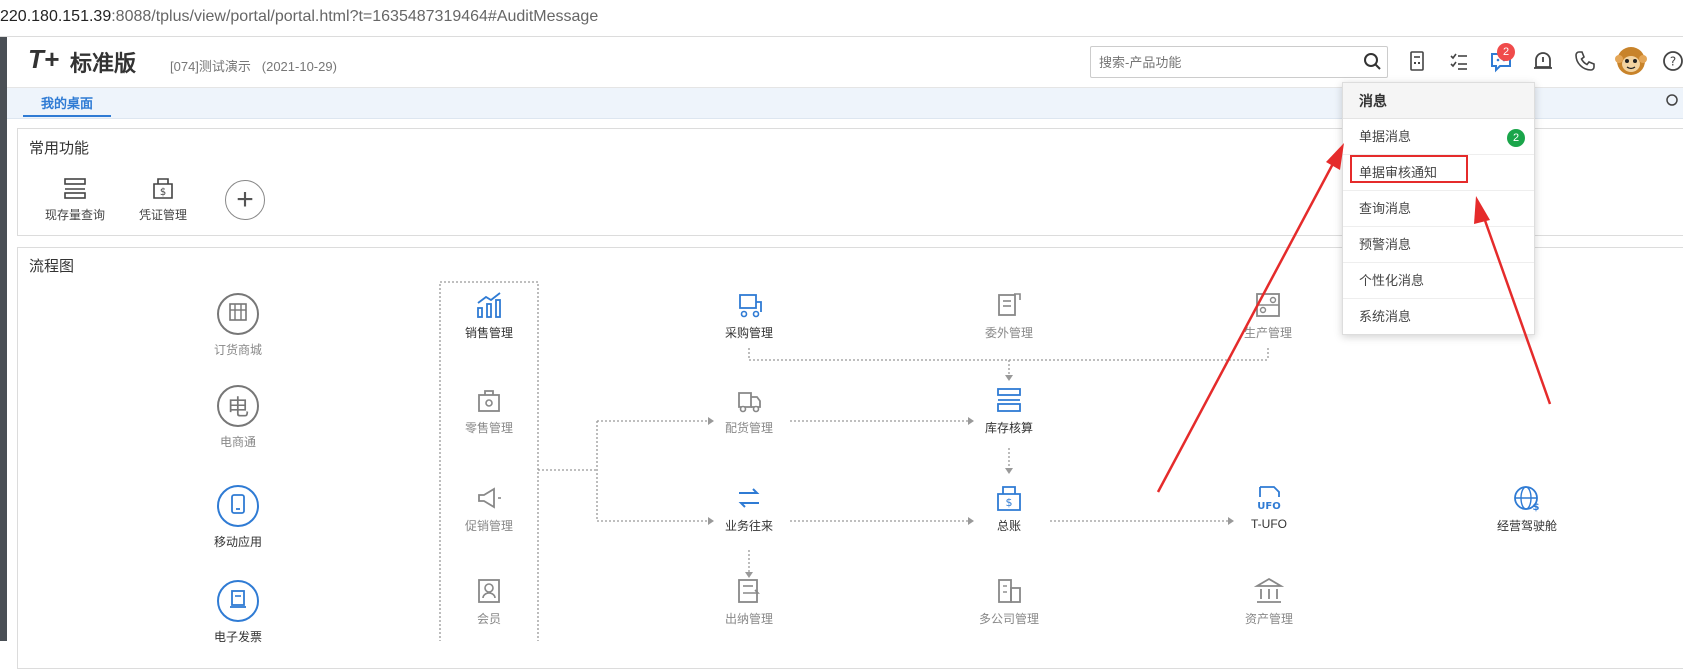 The width and height of the screenshot is (1683, 669). Describe the element at coordinates (1385, 244) in the screenshot. I see `msg-label: 预警消息` at that location.